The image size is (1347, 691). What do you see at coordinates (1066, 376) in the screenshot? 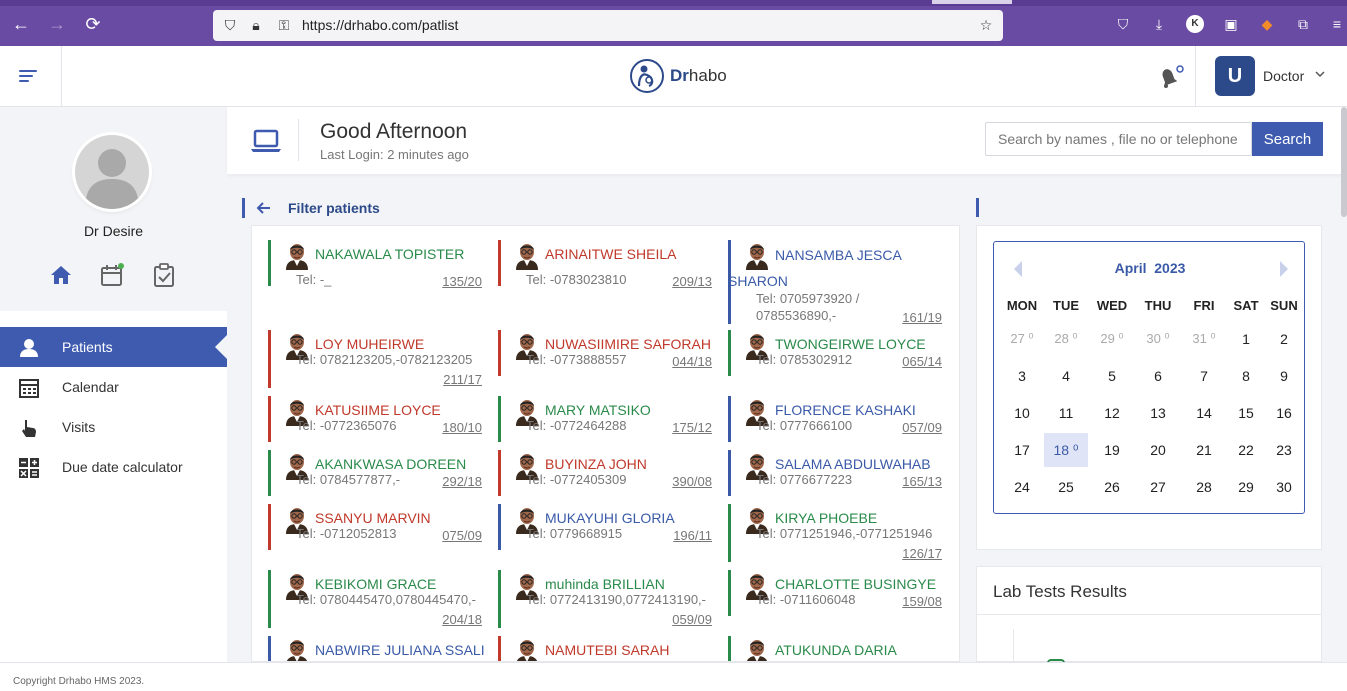
I see `calendar-day: 4` at bounding box center [1066, 376].